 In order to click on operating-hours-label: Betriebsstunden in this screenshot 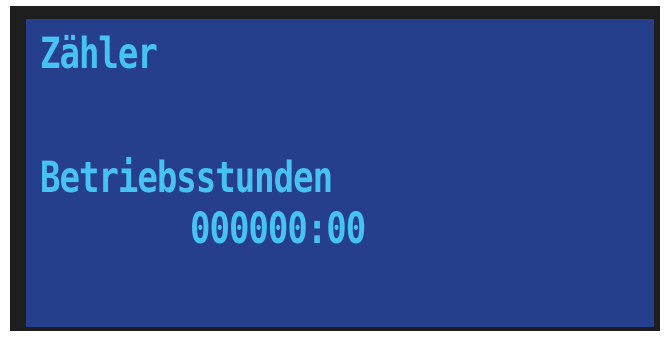, I will do `click(186, 178)`.